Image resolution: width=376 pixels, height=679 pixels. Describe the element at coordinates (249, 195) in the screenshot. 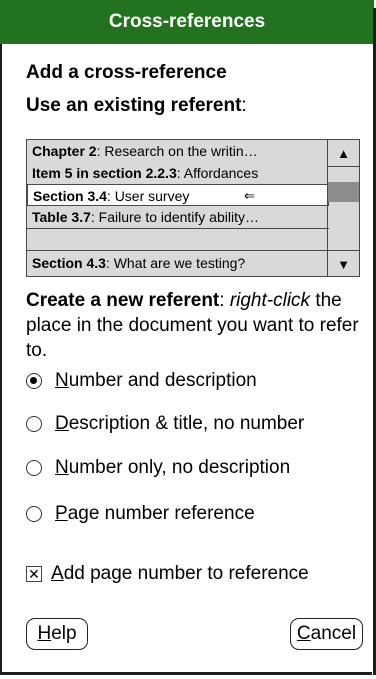

I see `selection-arrow-icon: ⇐` at that location.